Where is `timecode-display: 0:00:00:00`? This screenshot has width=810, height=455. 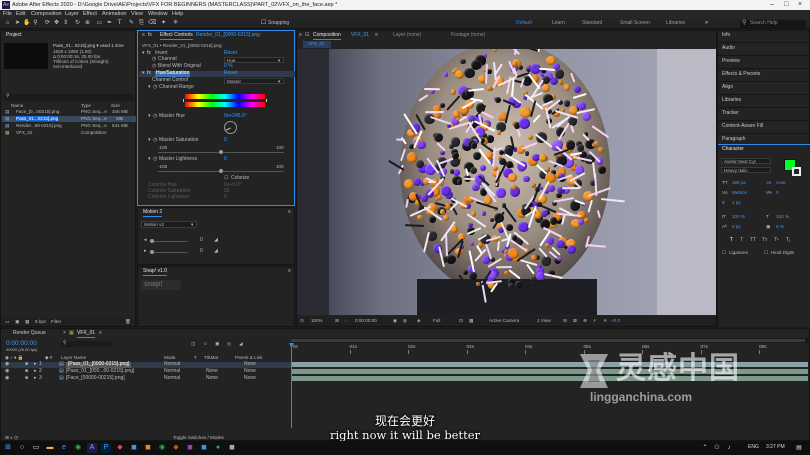 timecode-display: 0:00:00:00 is located at coordinates (366, 320).